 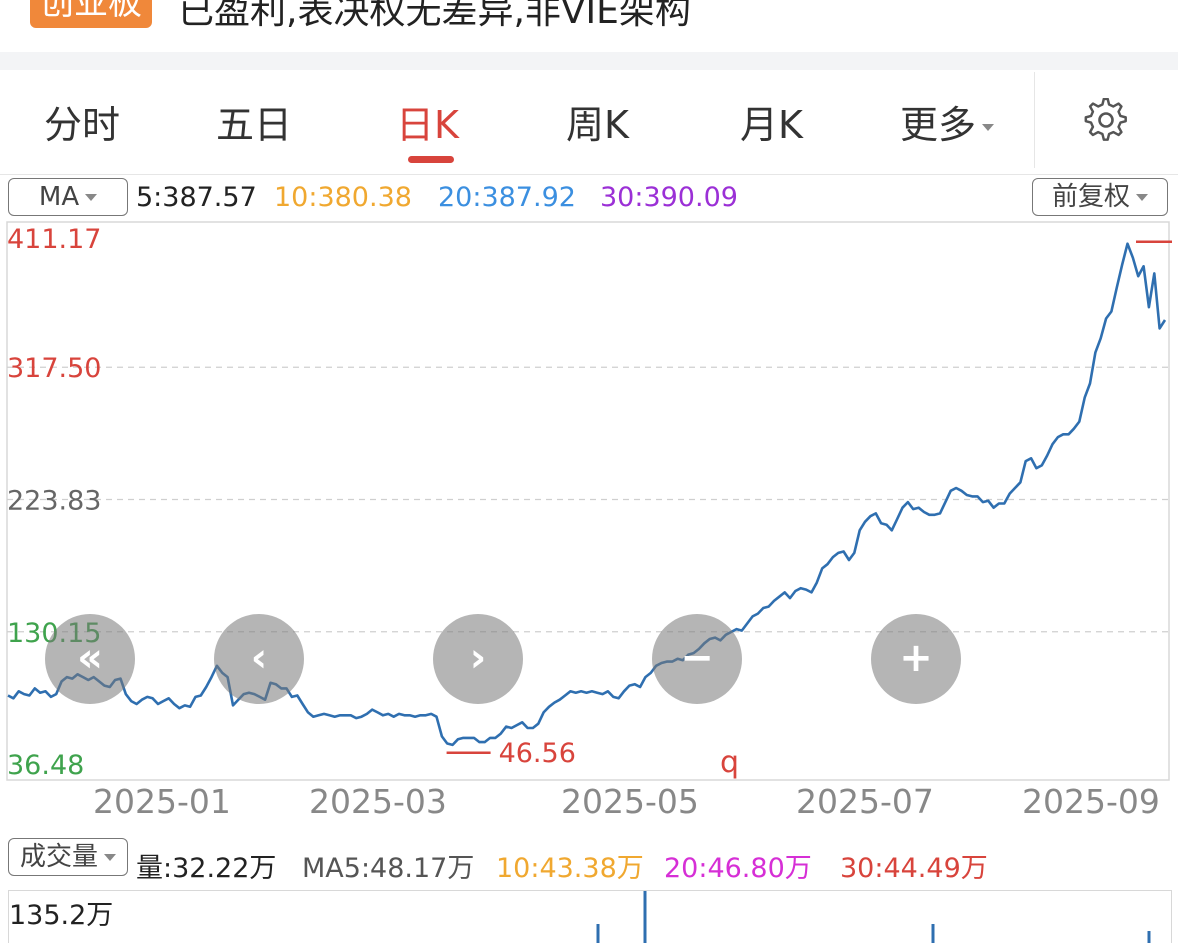 What do you see at coordinates (196, 197) in the screenshot?
I see `ma5-value: 5:387.57` at bounding box center [196, 197].